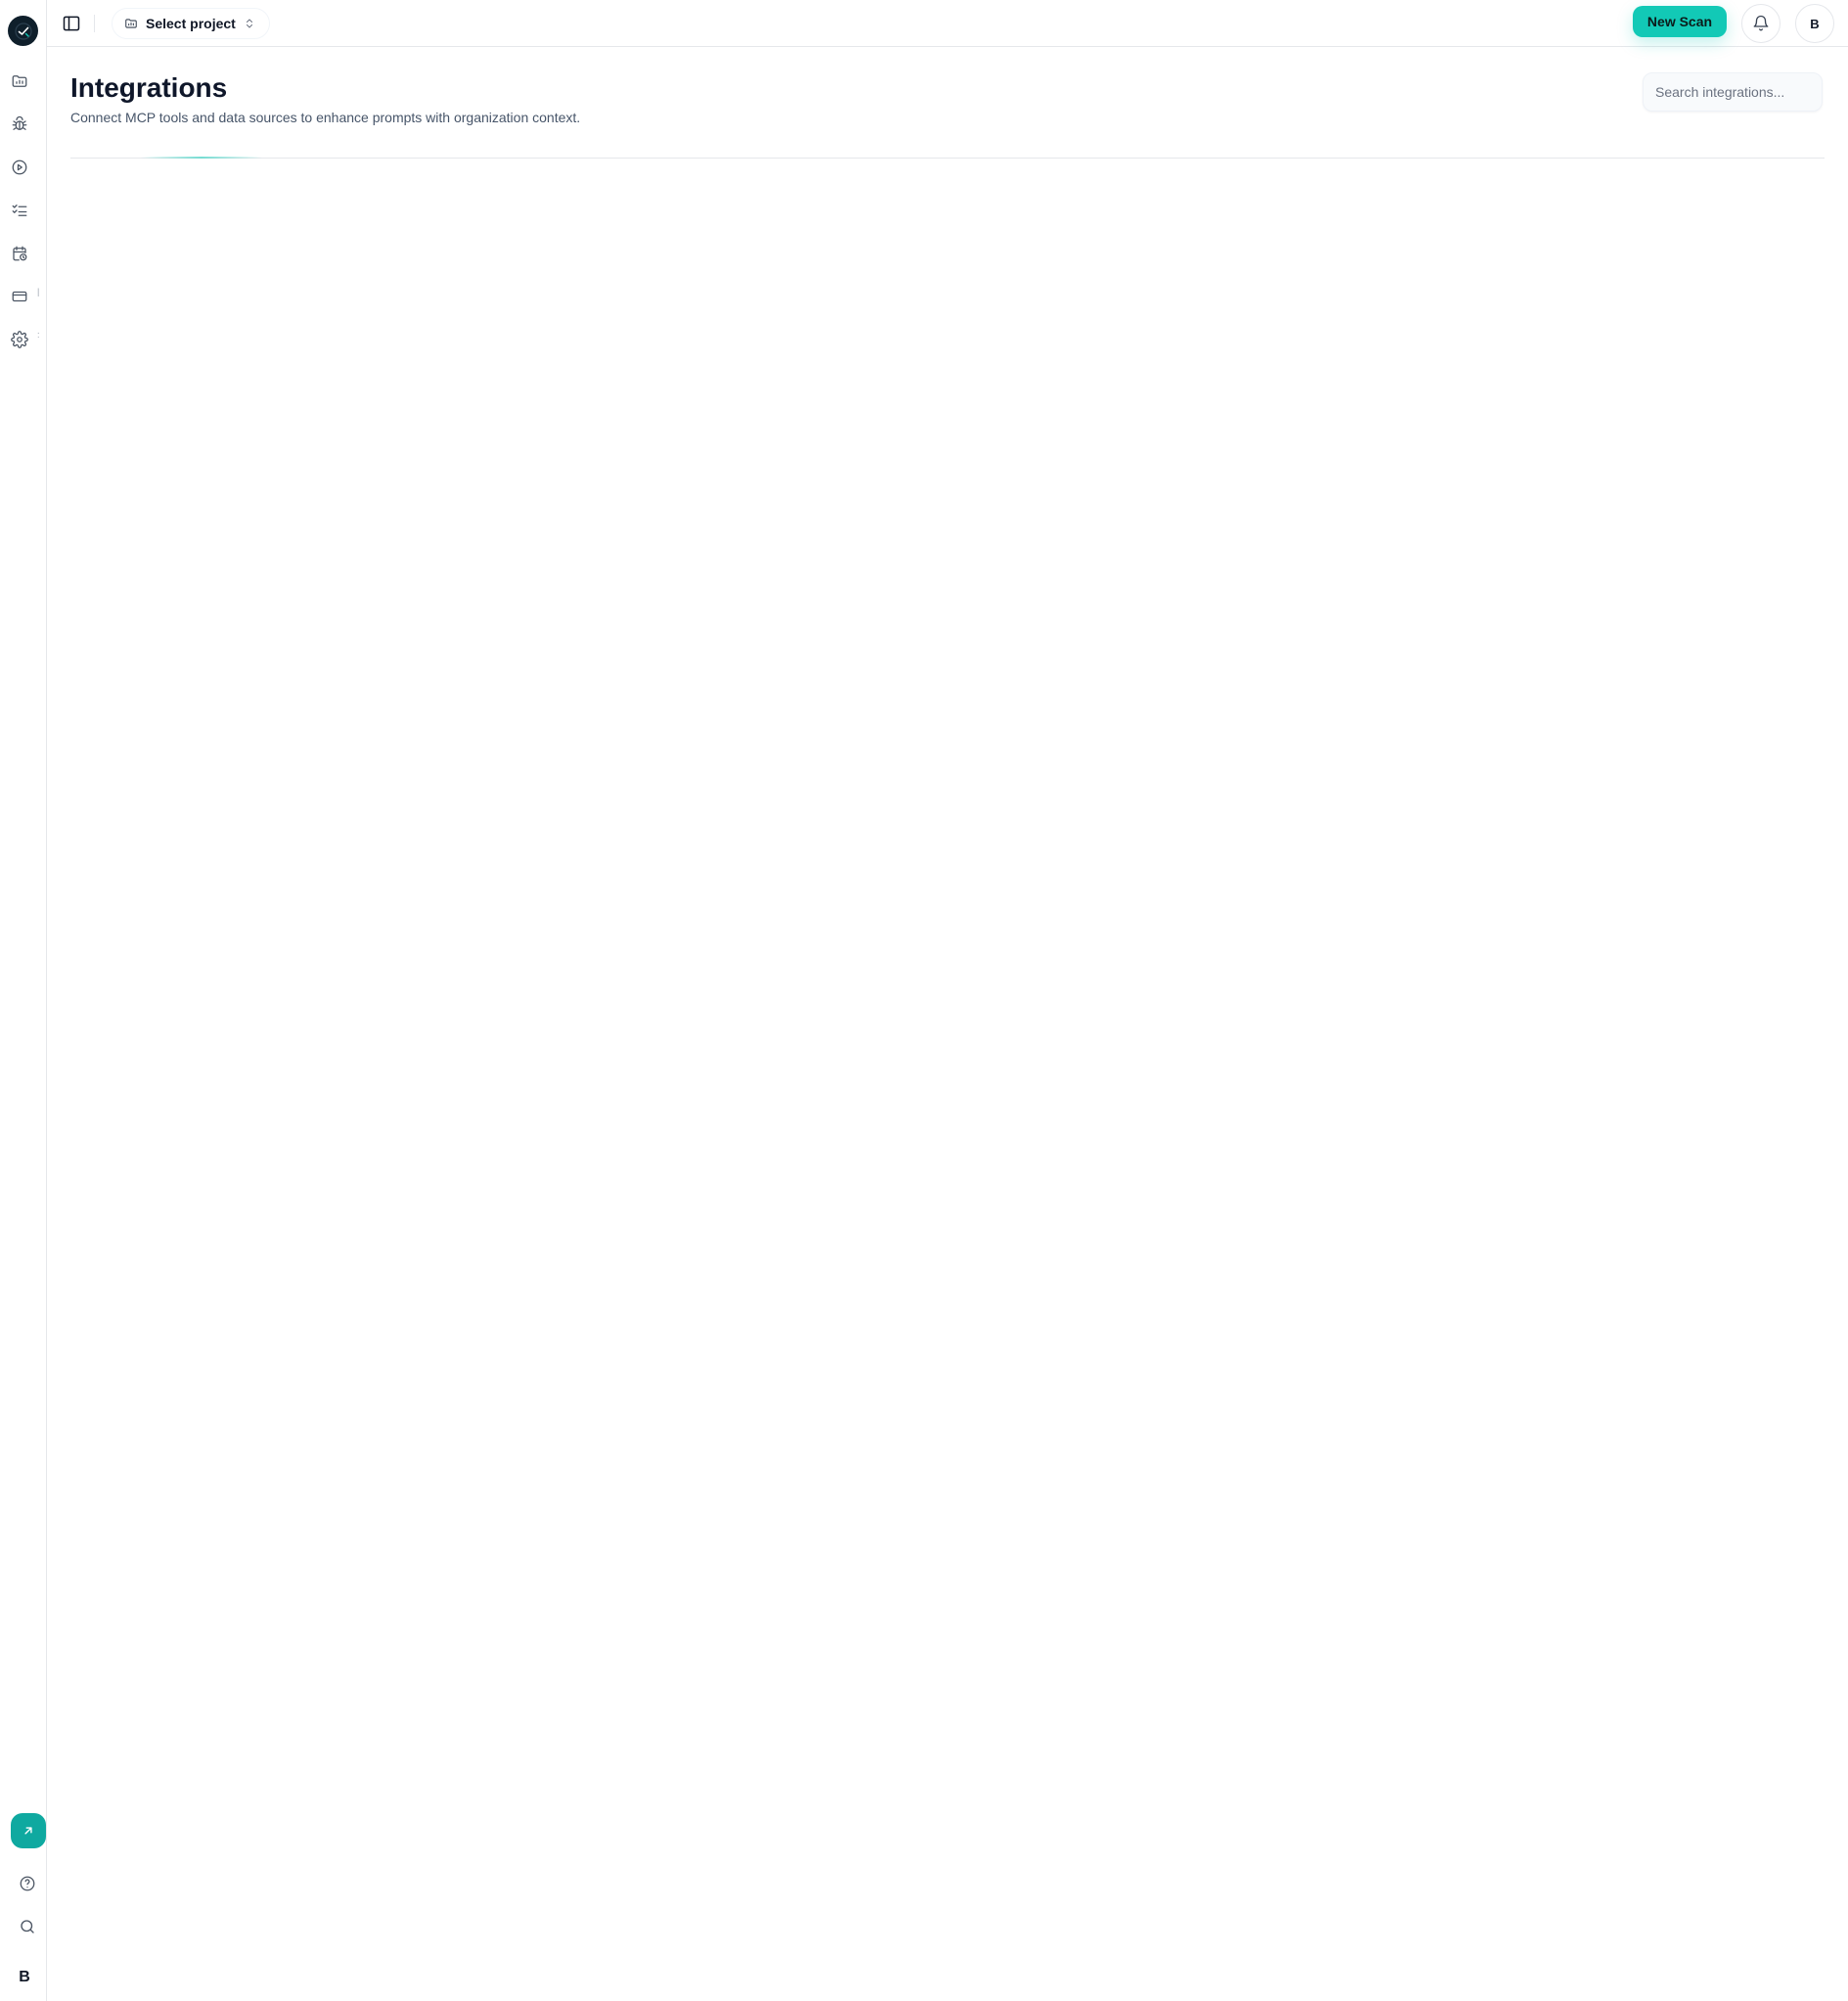 The width and height of the screenshot is (1848, 2001). I want to click on notifications-button, so click(1760, 23).